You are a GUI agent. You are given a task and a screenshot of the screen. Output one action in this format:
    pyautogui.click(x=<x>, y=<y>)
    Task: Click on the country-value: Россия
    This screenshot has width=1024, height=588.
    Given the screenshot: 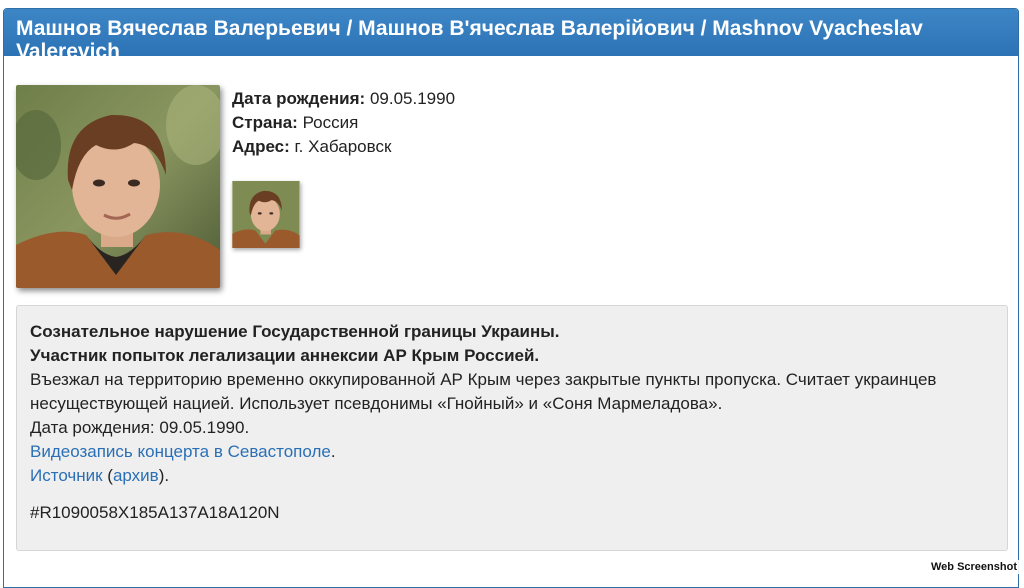 What is the action you would take?
    pyautogui.click(x=330, y=122)
    